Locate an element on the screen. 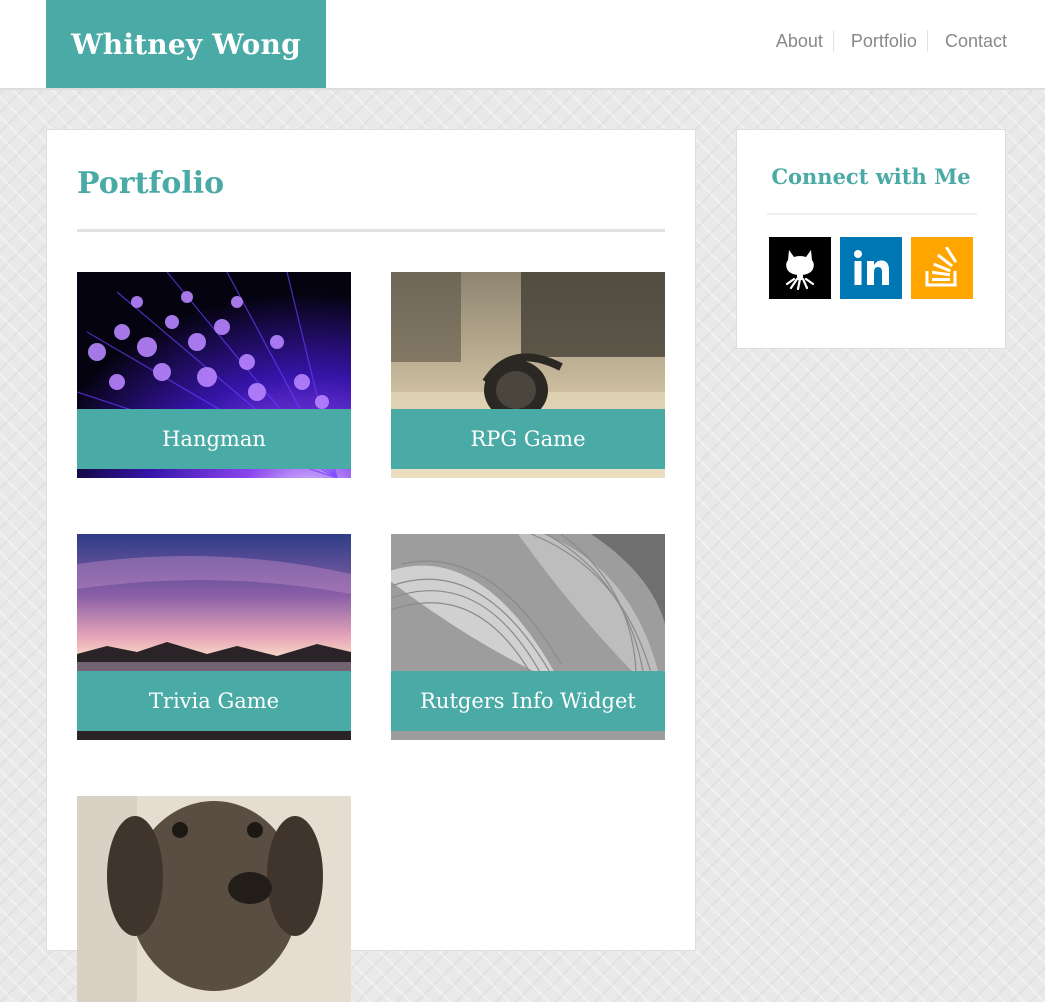 The image size is (1045, 1002). project-label: Rutgers Info Widget is located at coordinates (528, 701).